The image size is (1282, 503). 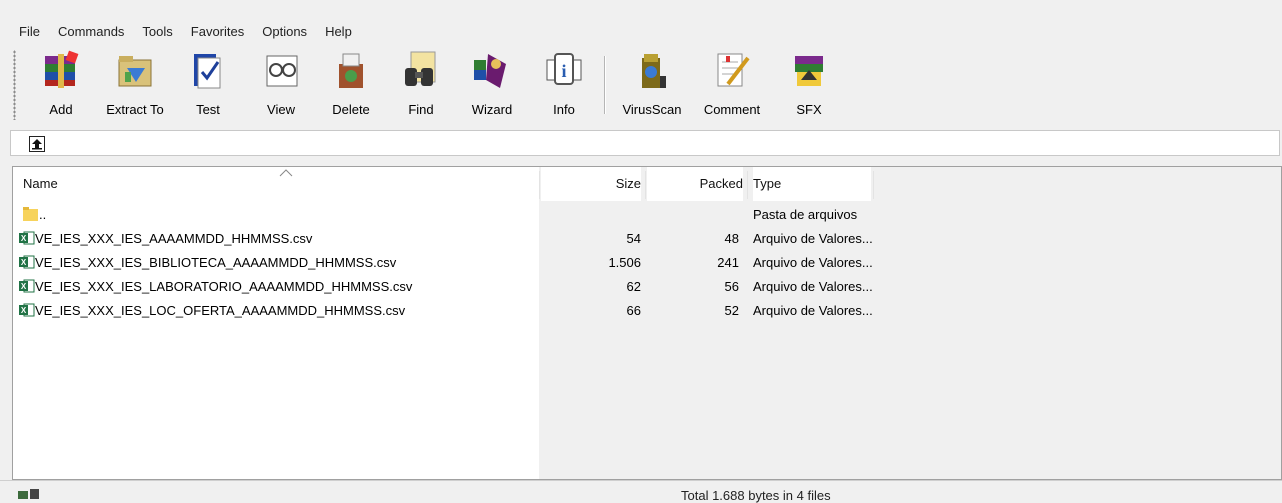 What do you see at coordinates (633, 286) in the screenshot?
I see `file-size: 62` at bounding box center [633, 286].